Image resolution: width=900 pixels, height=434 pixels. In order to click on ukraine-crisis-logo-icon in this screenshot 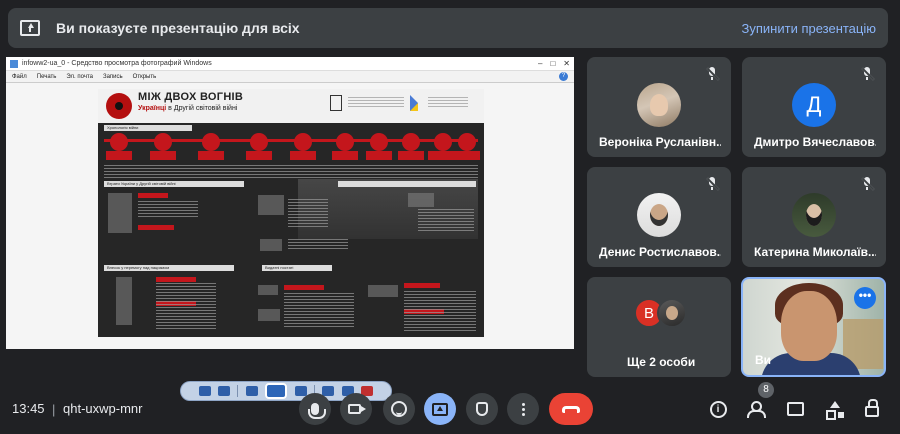, I will do `click(414, 103)`.